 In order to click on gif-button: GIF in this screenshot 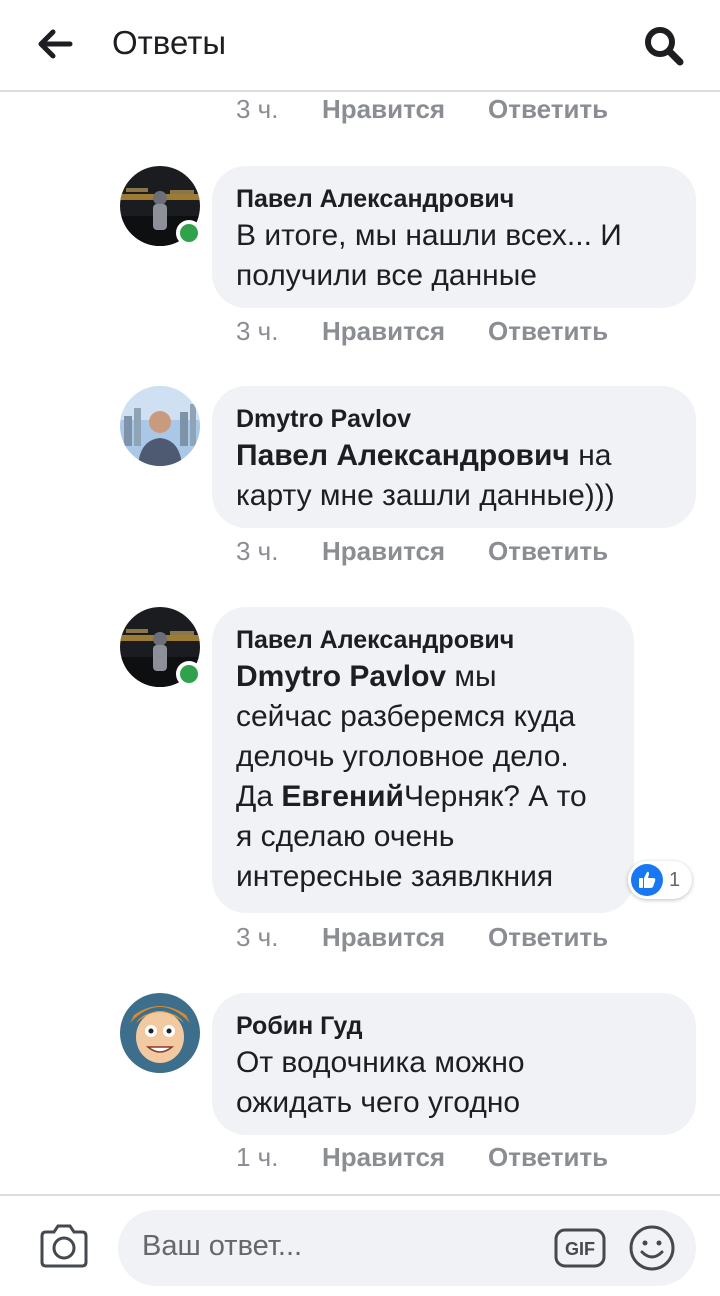, I will do `click(580, 1248)`.